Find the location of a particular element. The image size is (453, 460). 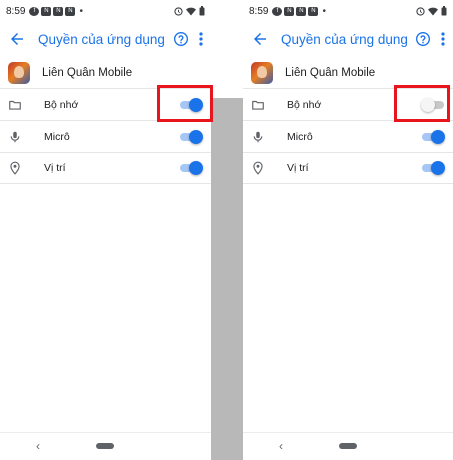

screenshot-divider is located at coordinates (227, 279).